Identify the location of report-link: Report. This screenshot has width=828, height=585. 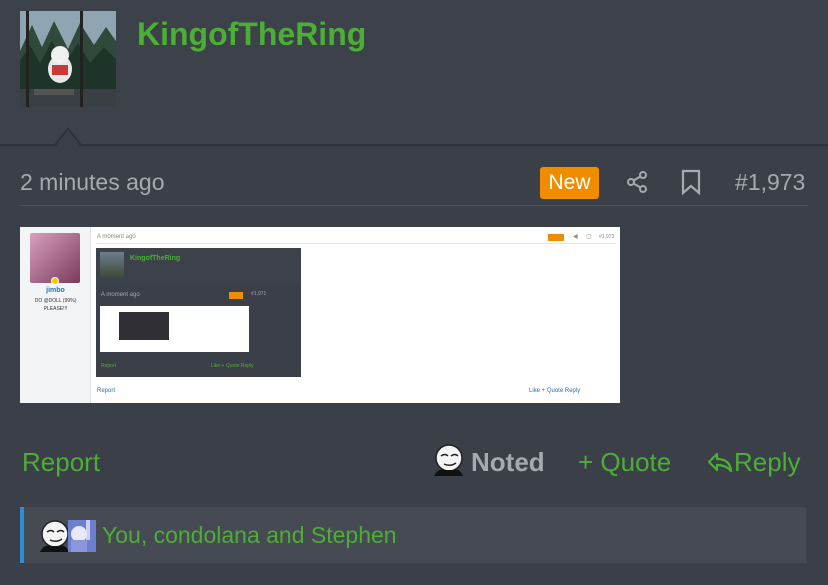
(61, 462).